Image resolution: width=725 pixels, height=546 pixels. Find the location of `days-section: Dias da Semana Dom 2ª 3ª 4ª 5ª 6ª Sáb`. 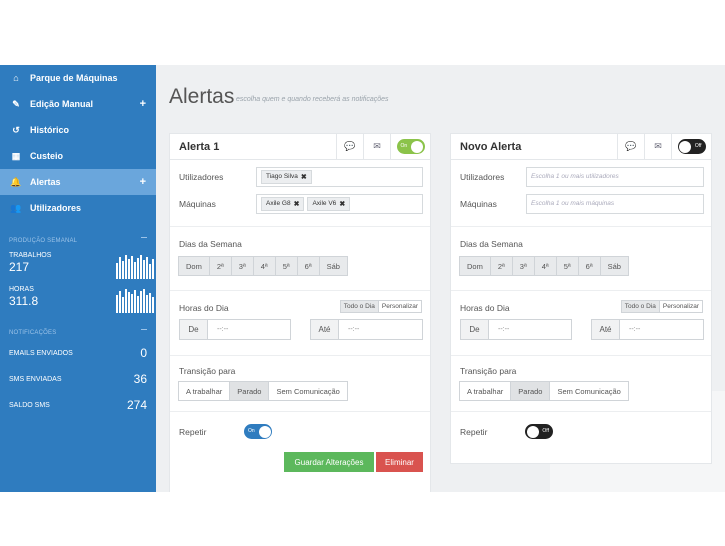

days-section: Dias da Semana Dom 2ª 3ª 4ª 5ª 6ª Sáb is located at coordinates (300, 259).